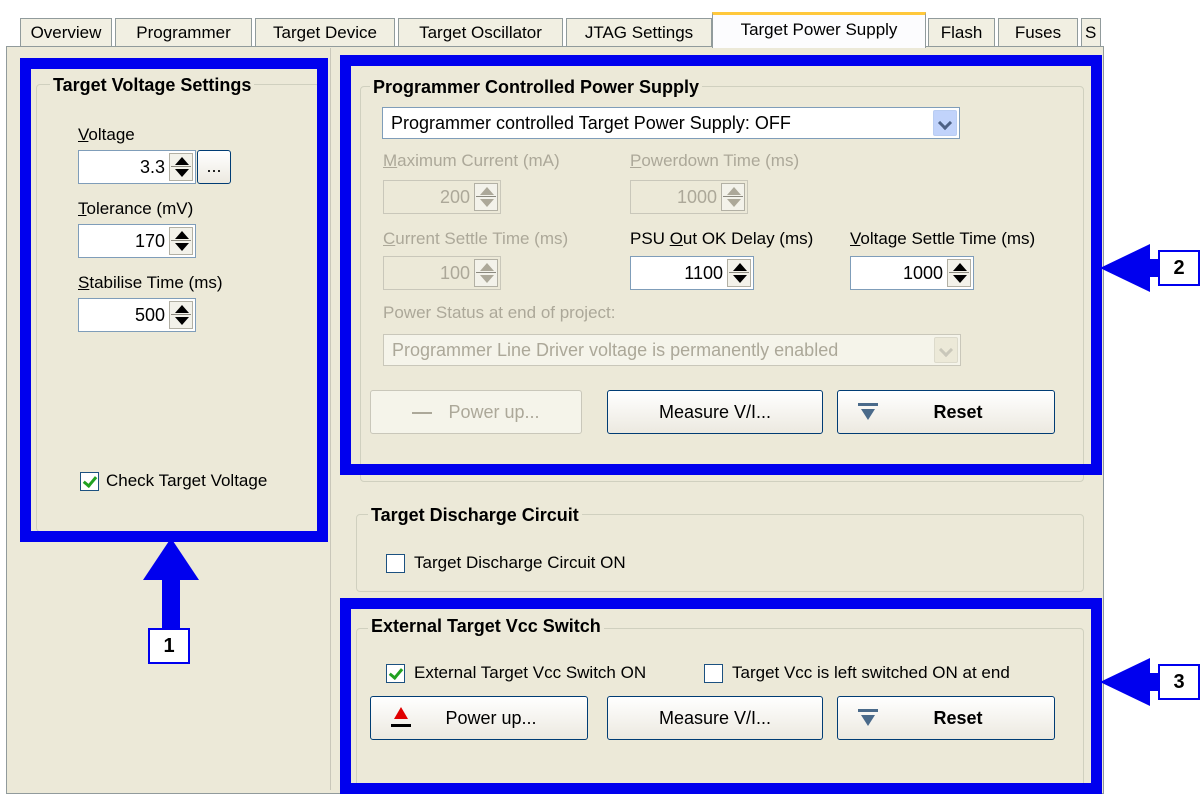 The image size is (1202, 797). I want to click on discharge-checkbox, so click(395, 563).